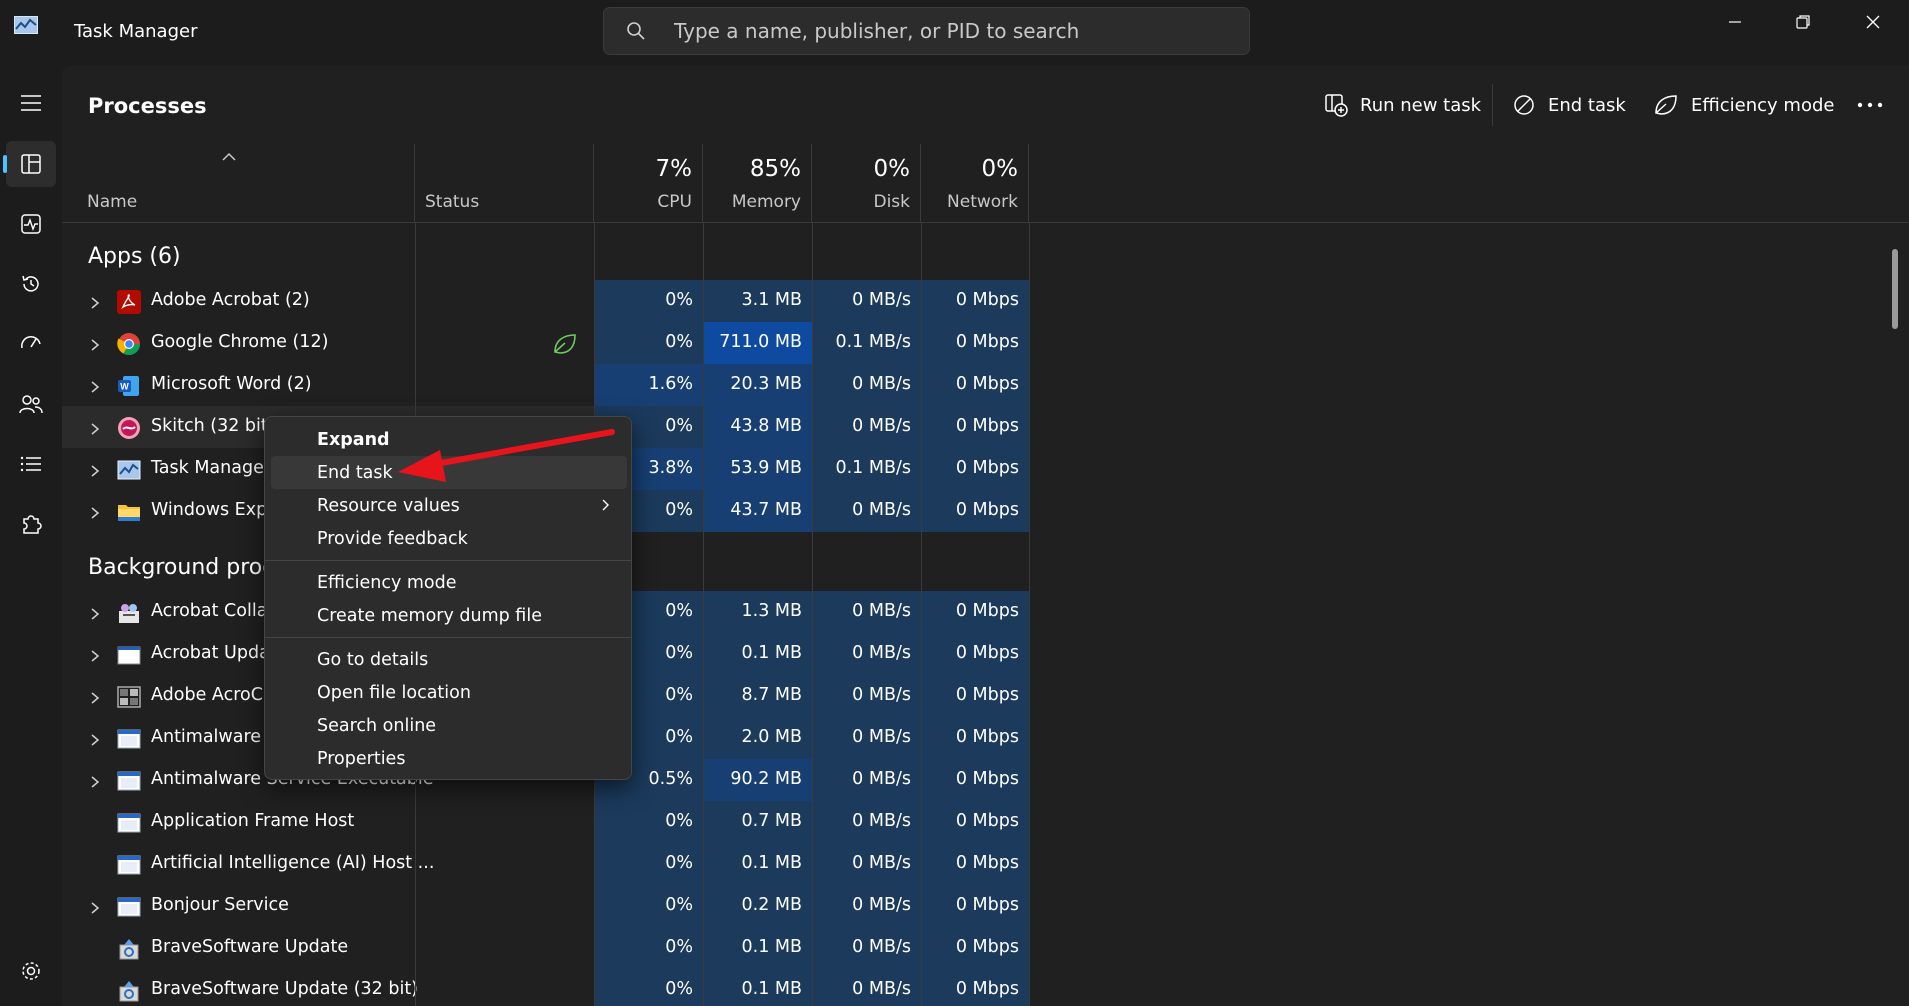 The image size is (1909, 1006). What do you see at coordinates (757, 822) in the screenshot?
I see `memory-cell: 0.7 MB` at bounding box center [757, 822].